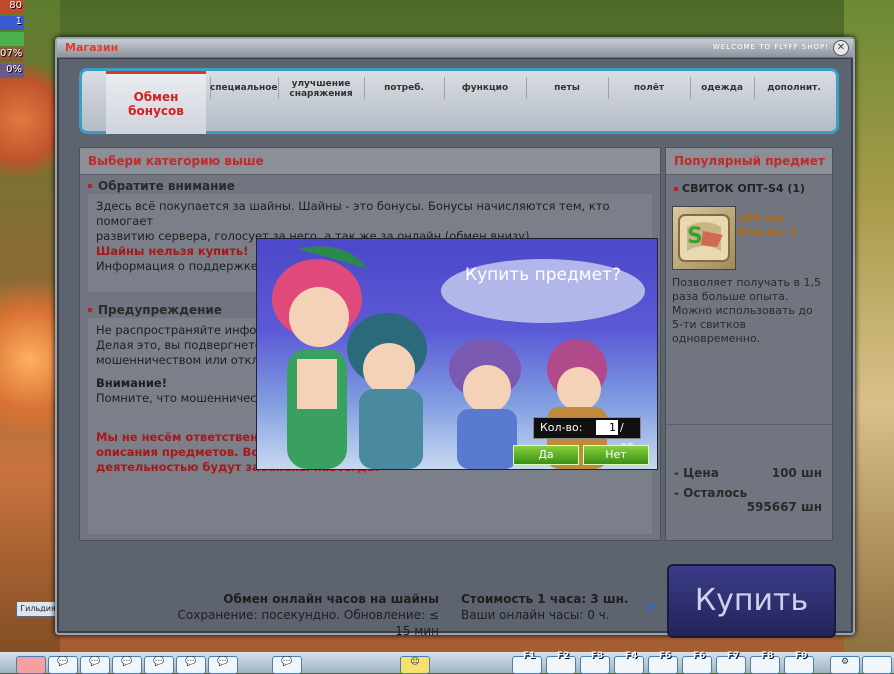  What do you see at coordinates (156, 102) in the screenshot?
I see `tab-bonus-exchange: Обмен бонусов` at bounding box center [156, 102].